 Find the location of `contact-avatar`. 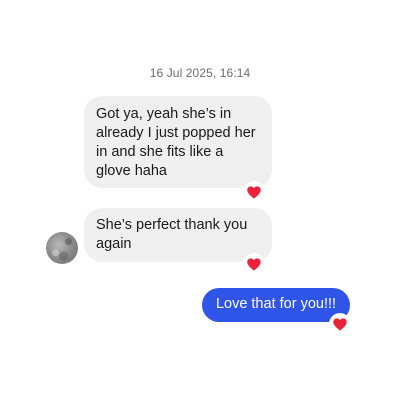

contact-avatar is located at coordinates (62, 248).